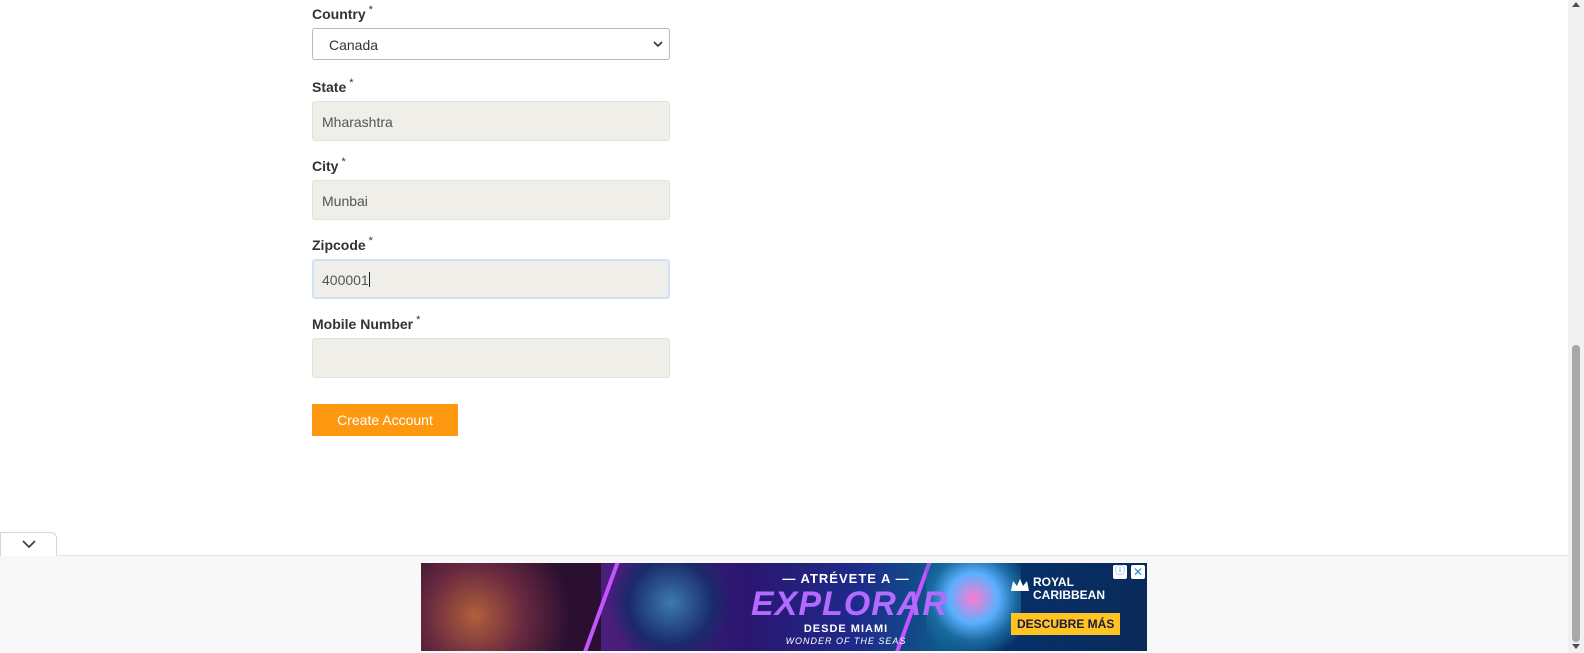 This screenshot has width=1584, height=653. What do you see at coordinates (1576, 493) in the screenshot?
I see `scrollbar-thumb` at bounding box center [1576, 493].